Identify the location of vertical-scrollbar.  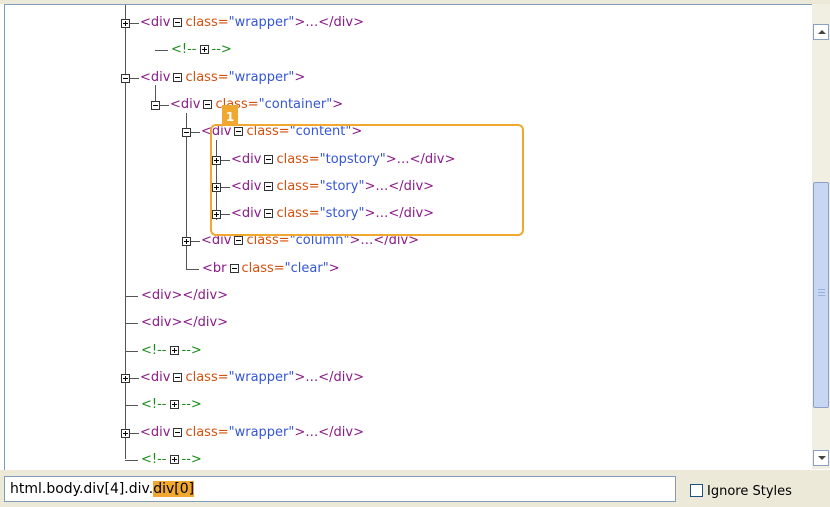
(821, 236).